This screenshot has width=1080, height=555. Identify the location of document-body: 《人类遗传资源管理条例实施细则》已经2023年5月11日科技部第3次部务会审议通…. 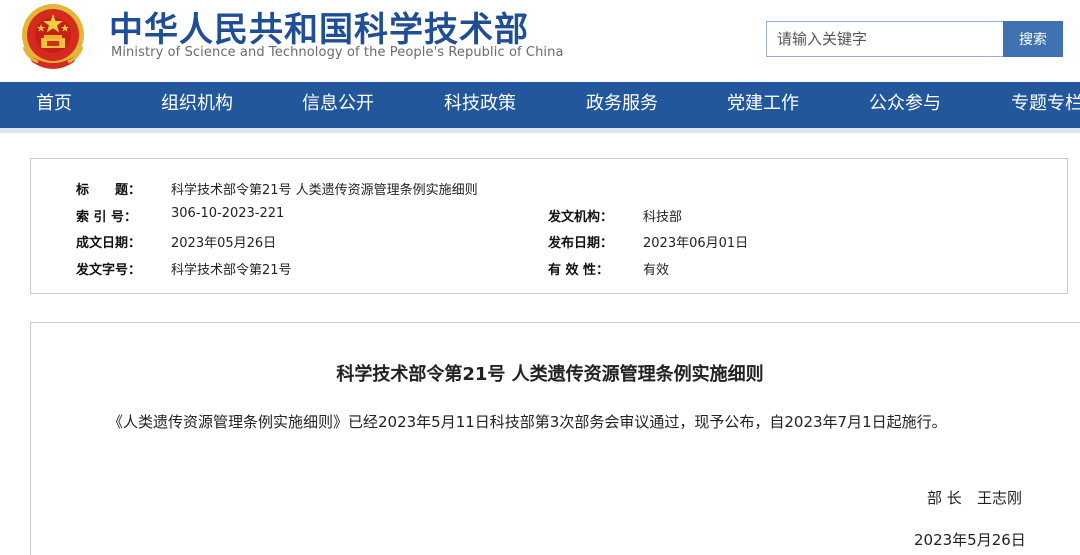
(527, 422).